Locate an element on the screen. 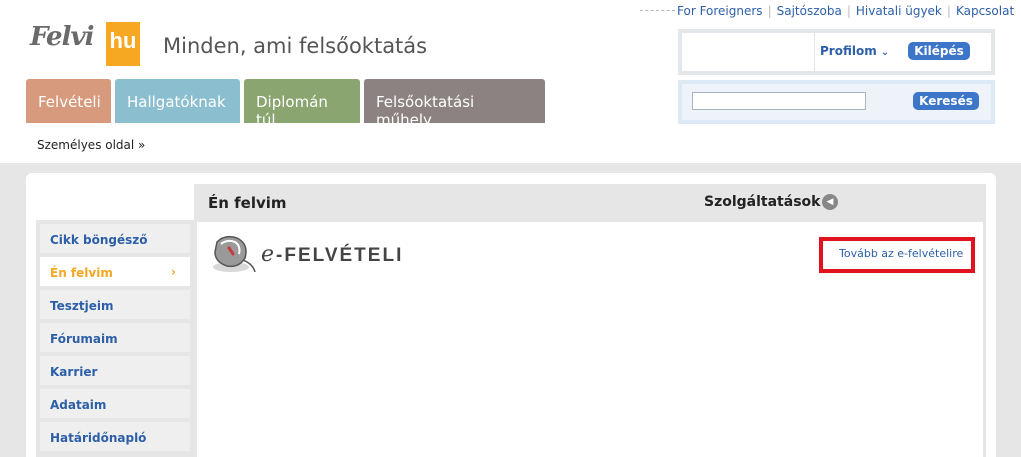 The height and width of the screenshot is (457, 1021). sidebar-item-cikk-bongeszo: Cikk böngésző is located at coordinates (115, 239).